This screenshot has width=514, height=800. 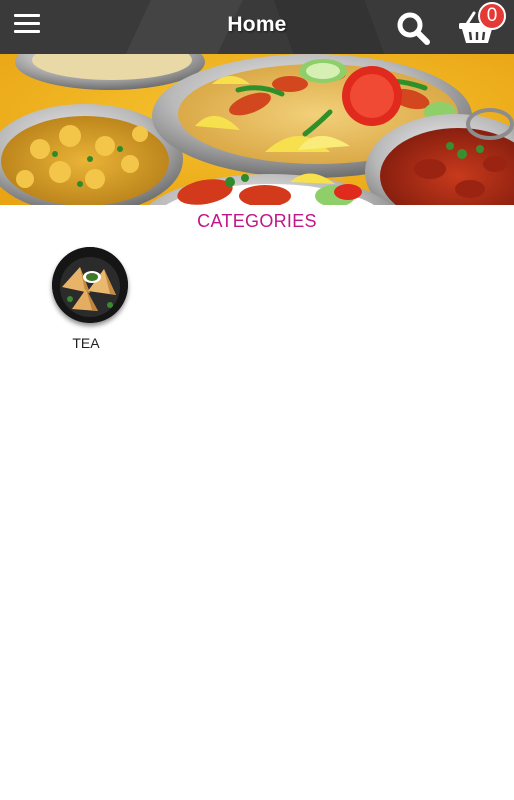 I want to click on hamburger-menu-icon, so click(x=27, y=15).